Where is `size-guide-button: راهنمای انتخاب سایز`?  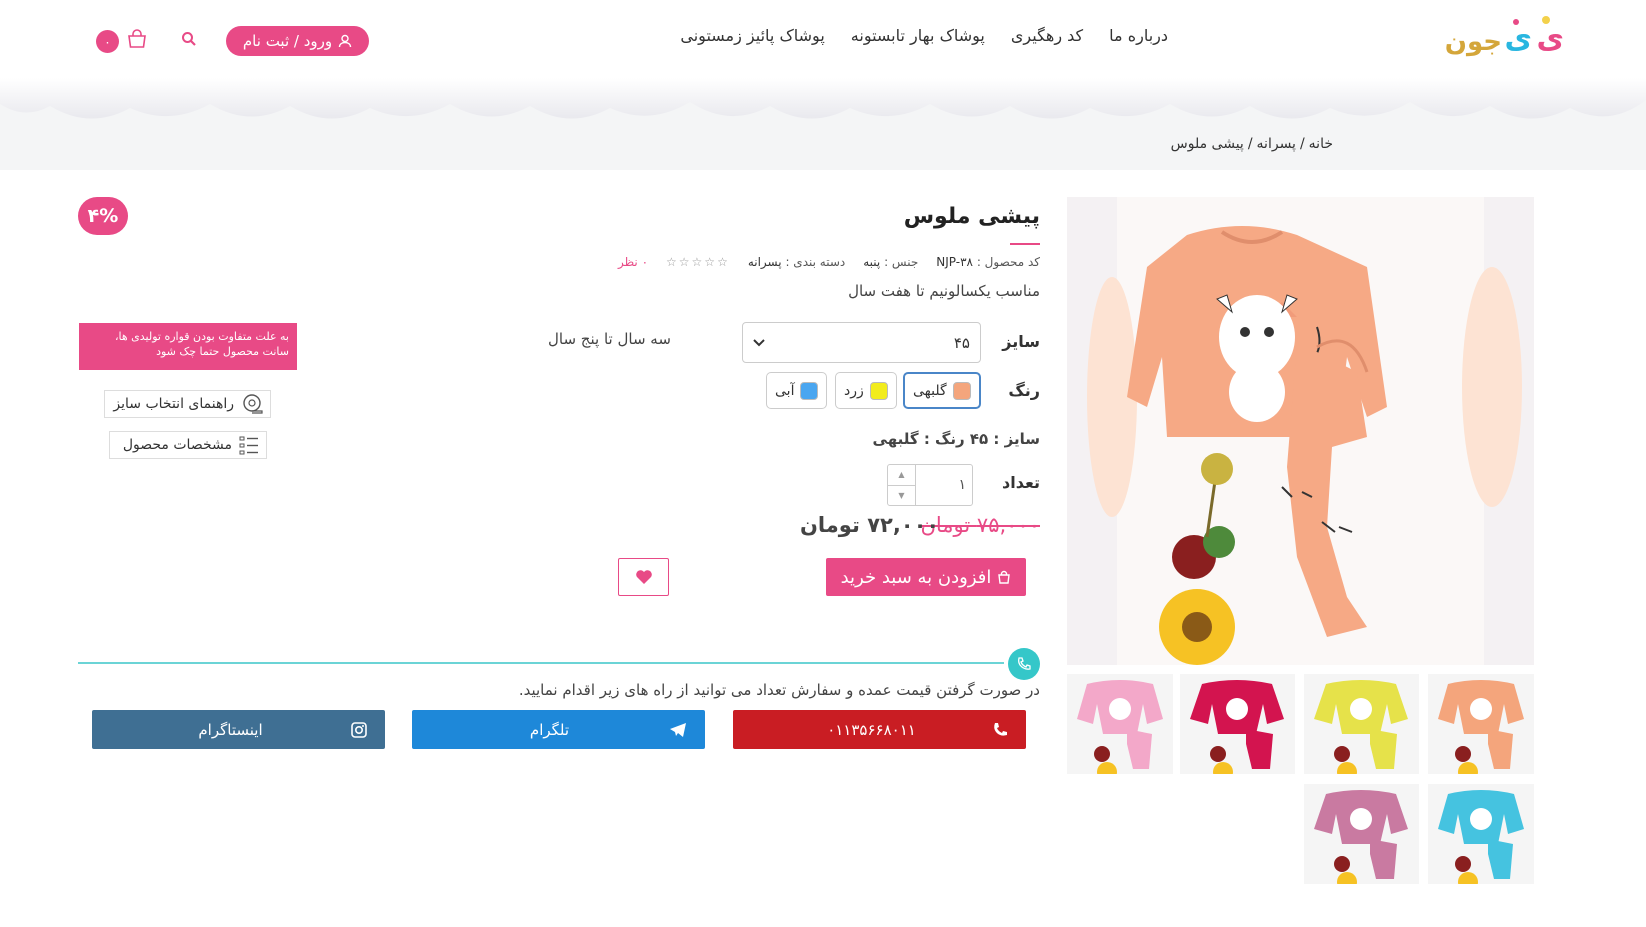
size-guide-button: راهنمای انتخاب سایز is located at coordinates (187, 404).